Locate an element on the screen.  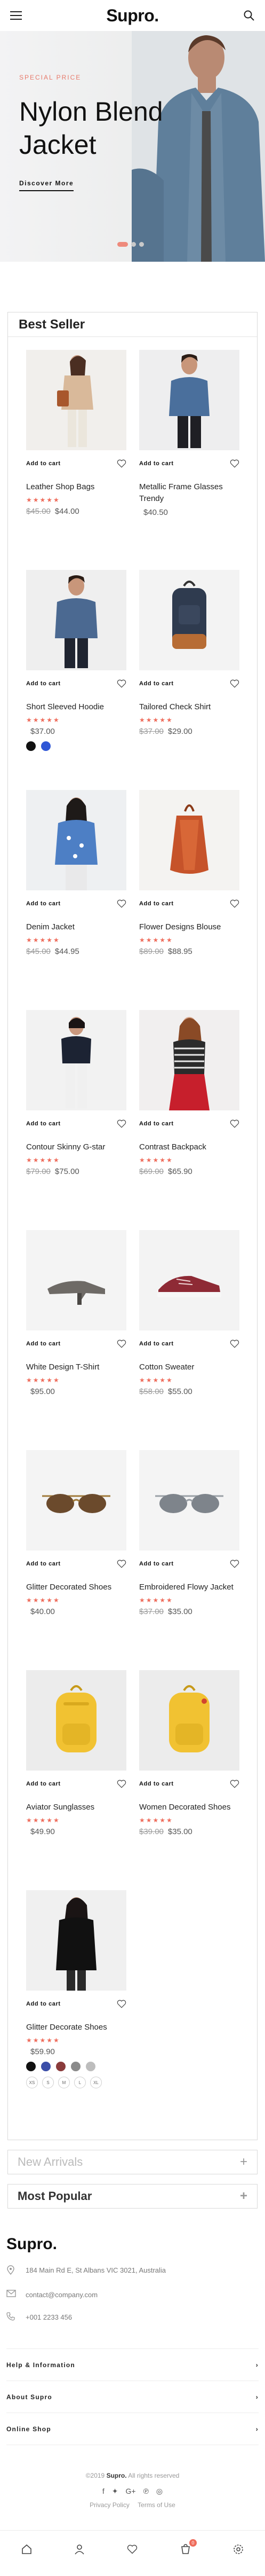
product-name: Metallic Frame Glasses Trendy is located at coordinates (189, 493).